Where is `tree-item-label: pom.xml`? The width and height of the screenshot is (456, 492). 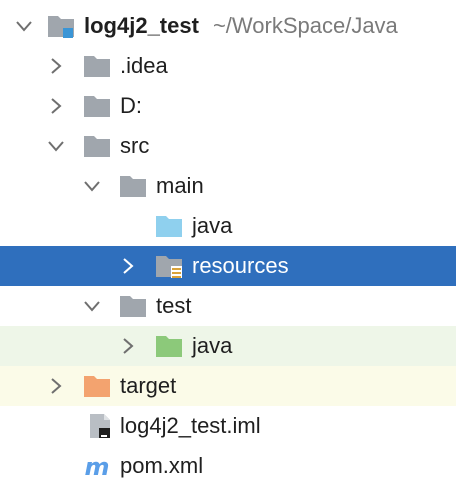 tree-item-label: pom.xml is located at coordinates (162, 465).